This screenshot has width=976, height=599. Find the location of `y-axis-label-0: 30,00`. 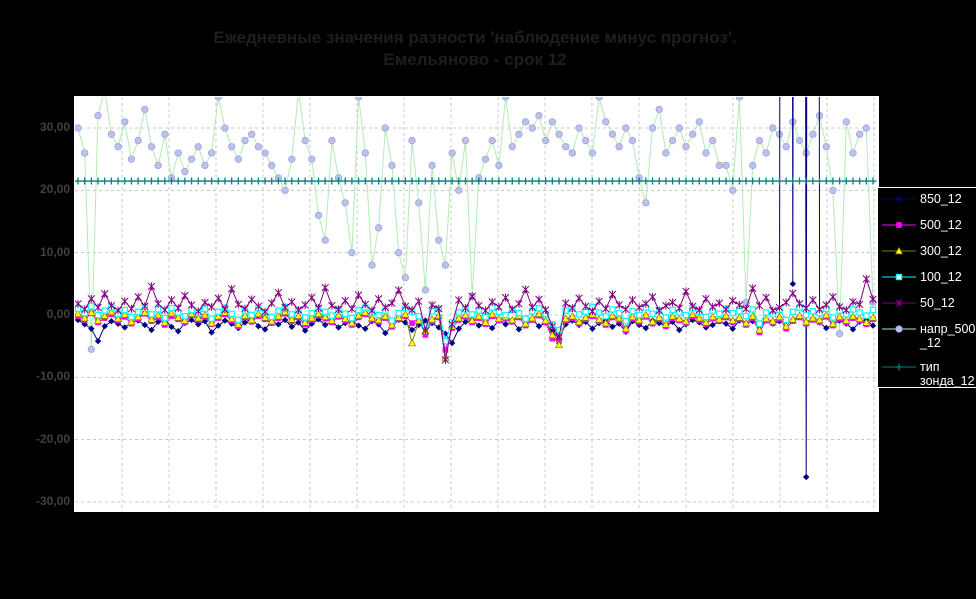

y-axis-label-0: 30,00 is located at coordinates (54, 127).